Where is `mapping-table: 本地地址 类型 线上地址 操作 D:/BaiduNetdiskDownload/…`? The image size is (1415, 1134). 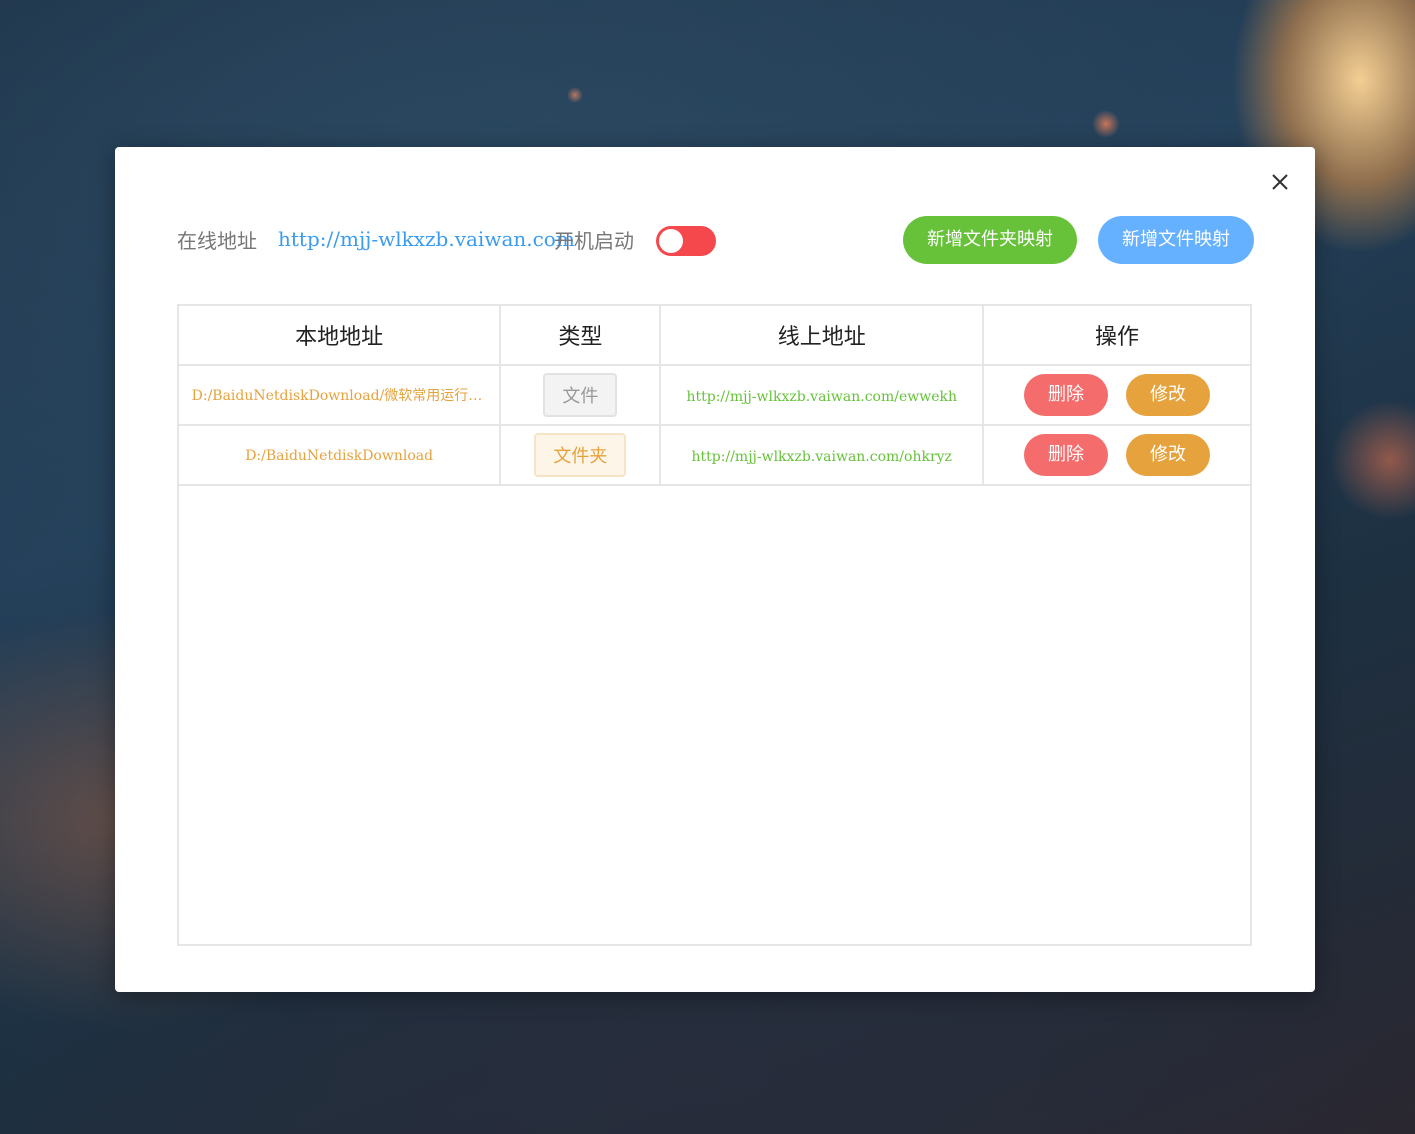
mapping-table: 本地地址 类型 线上地址 操作 D:/BaiduNetdiskDownload/… is located at coordinates (714, 395).